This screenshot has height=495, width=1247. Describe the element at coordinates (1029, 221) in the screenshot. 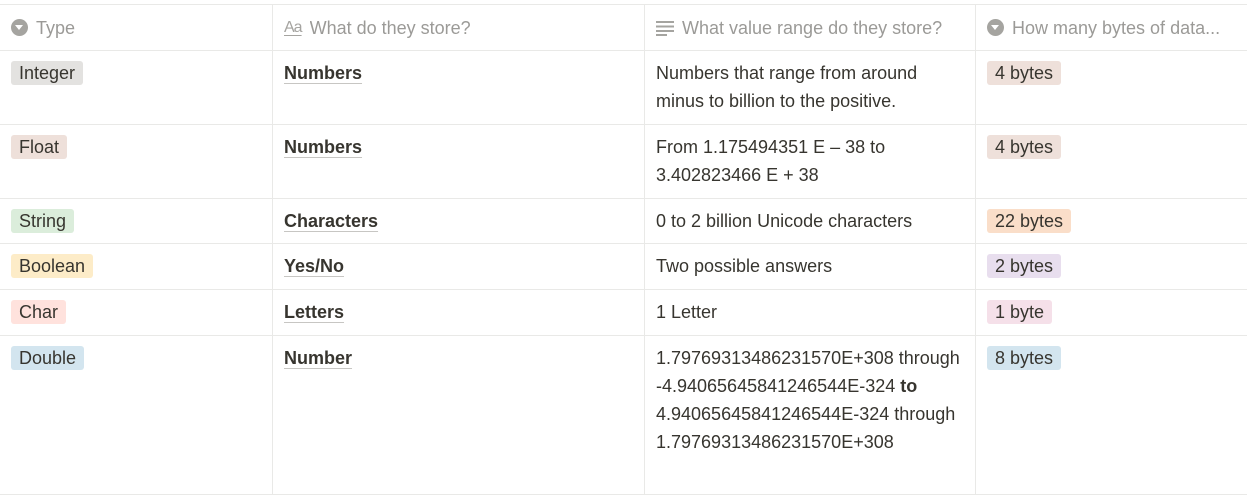

I see `bytes-tag: 22 bytes` at that location.